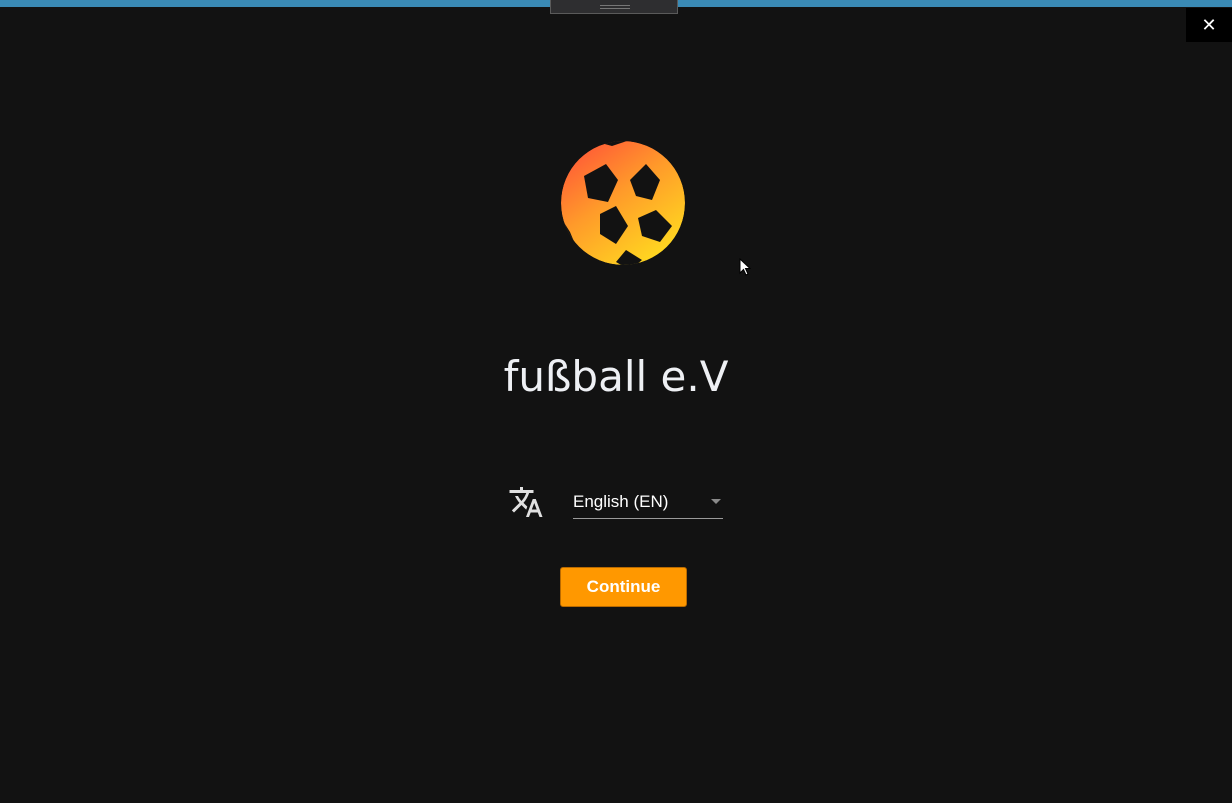  What do you see at coordinates (745, 267) in the screenshot?
I see `mouse-cursor-icon` at bounding box center [745, 267].